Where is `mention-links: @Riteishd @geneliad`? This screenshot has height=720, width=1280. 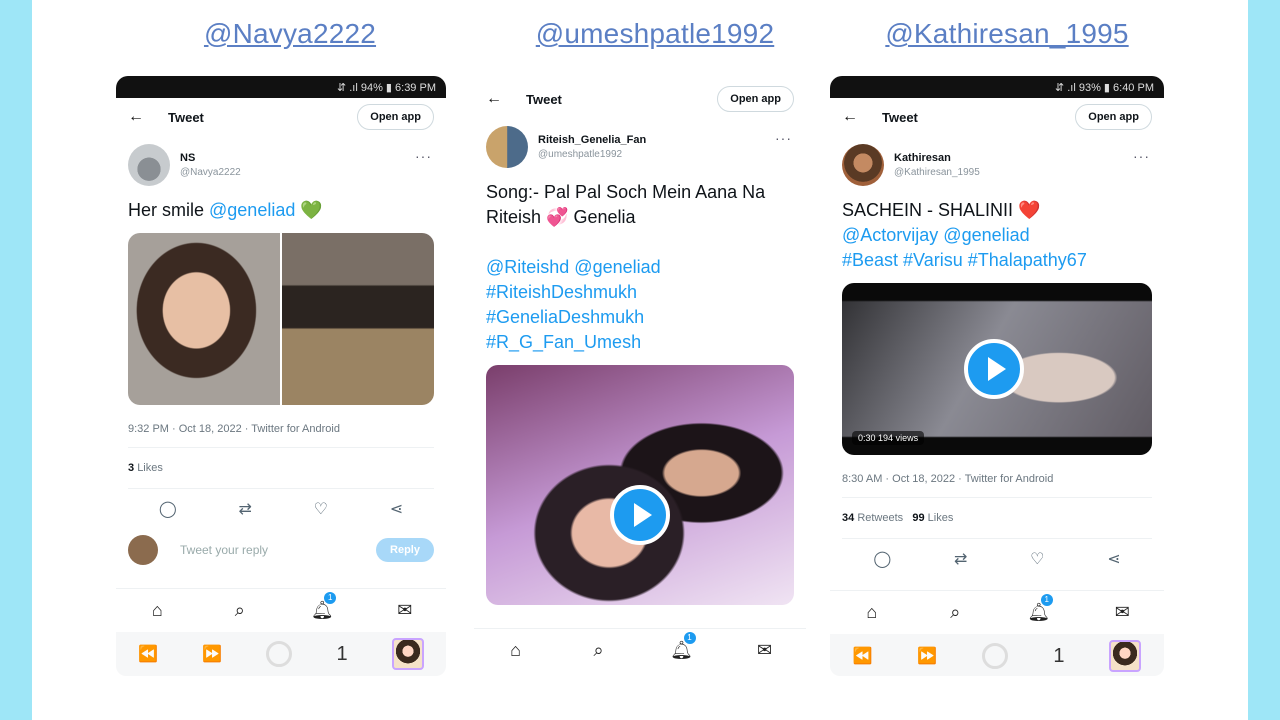
mention-links: @Riteishd @geneliad is located at coordinates (640, 267).